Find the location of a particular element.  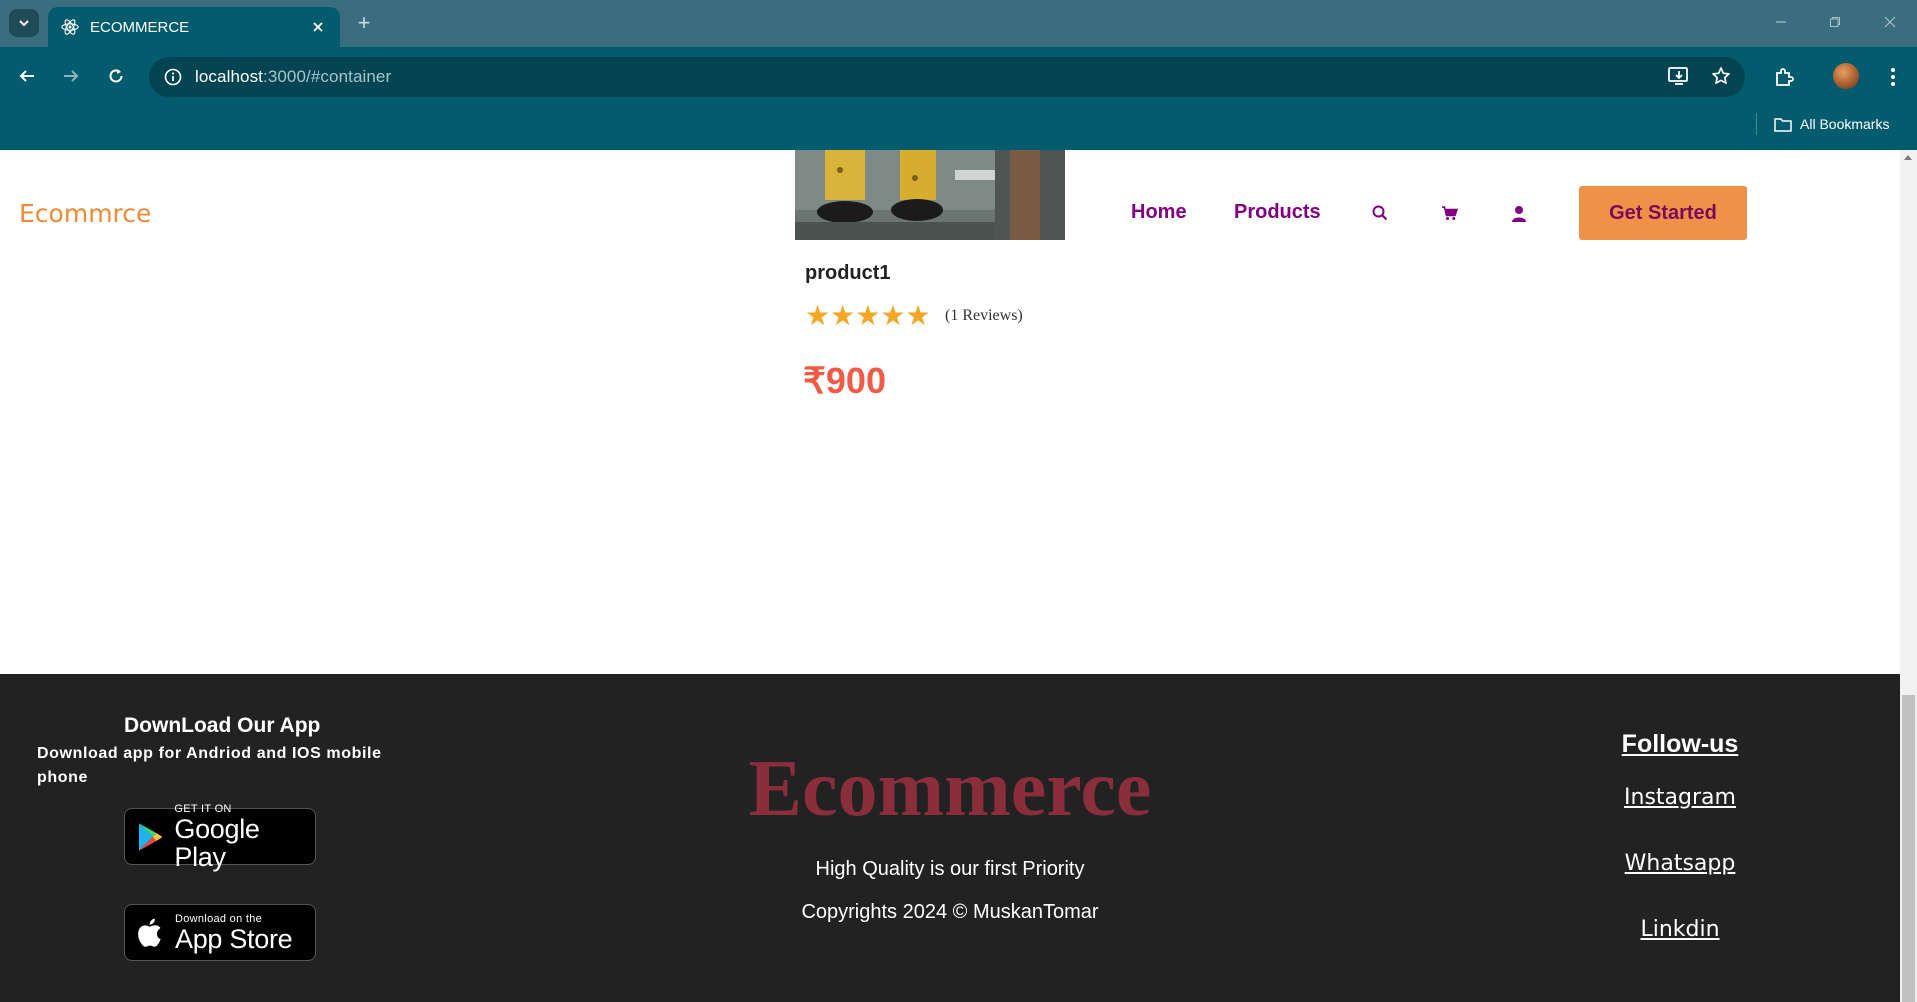

product-name: product1 is located at coordinates (848, 273).